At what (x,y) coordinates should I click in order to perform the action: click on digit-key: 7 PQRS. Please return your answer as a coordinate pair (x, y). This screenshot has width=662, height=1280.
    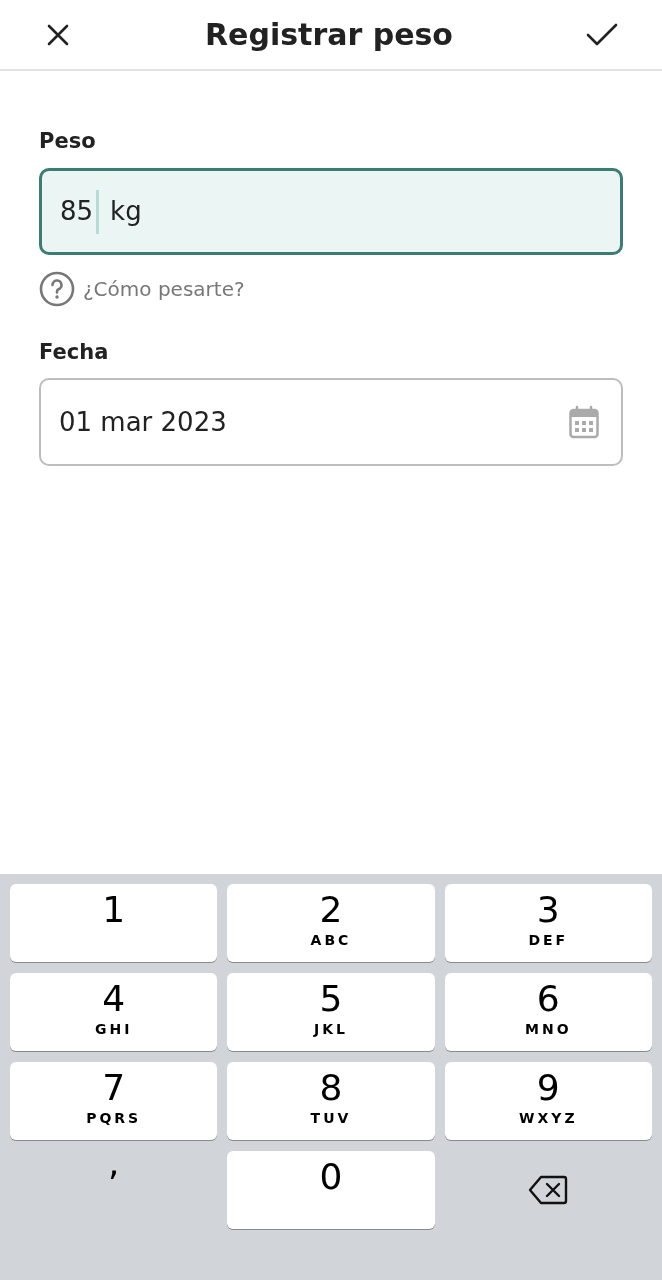
    Looking at the image, I should click on (114, 1101).